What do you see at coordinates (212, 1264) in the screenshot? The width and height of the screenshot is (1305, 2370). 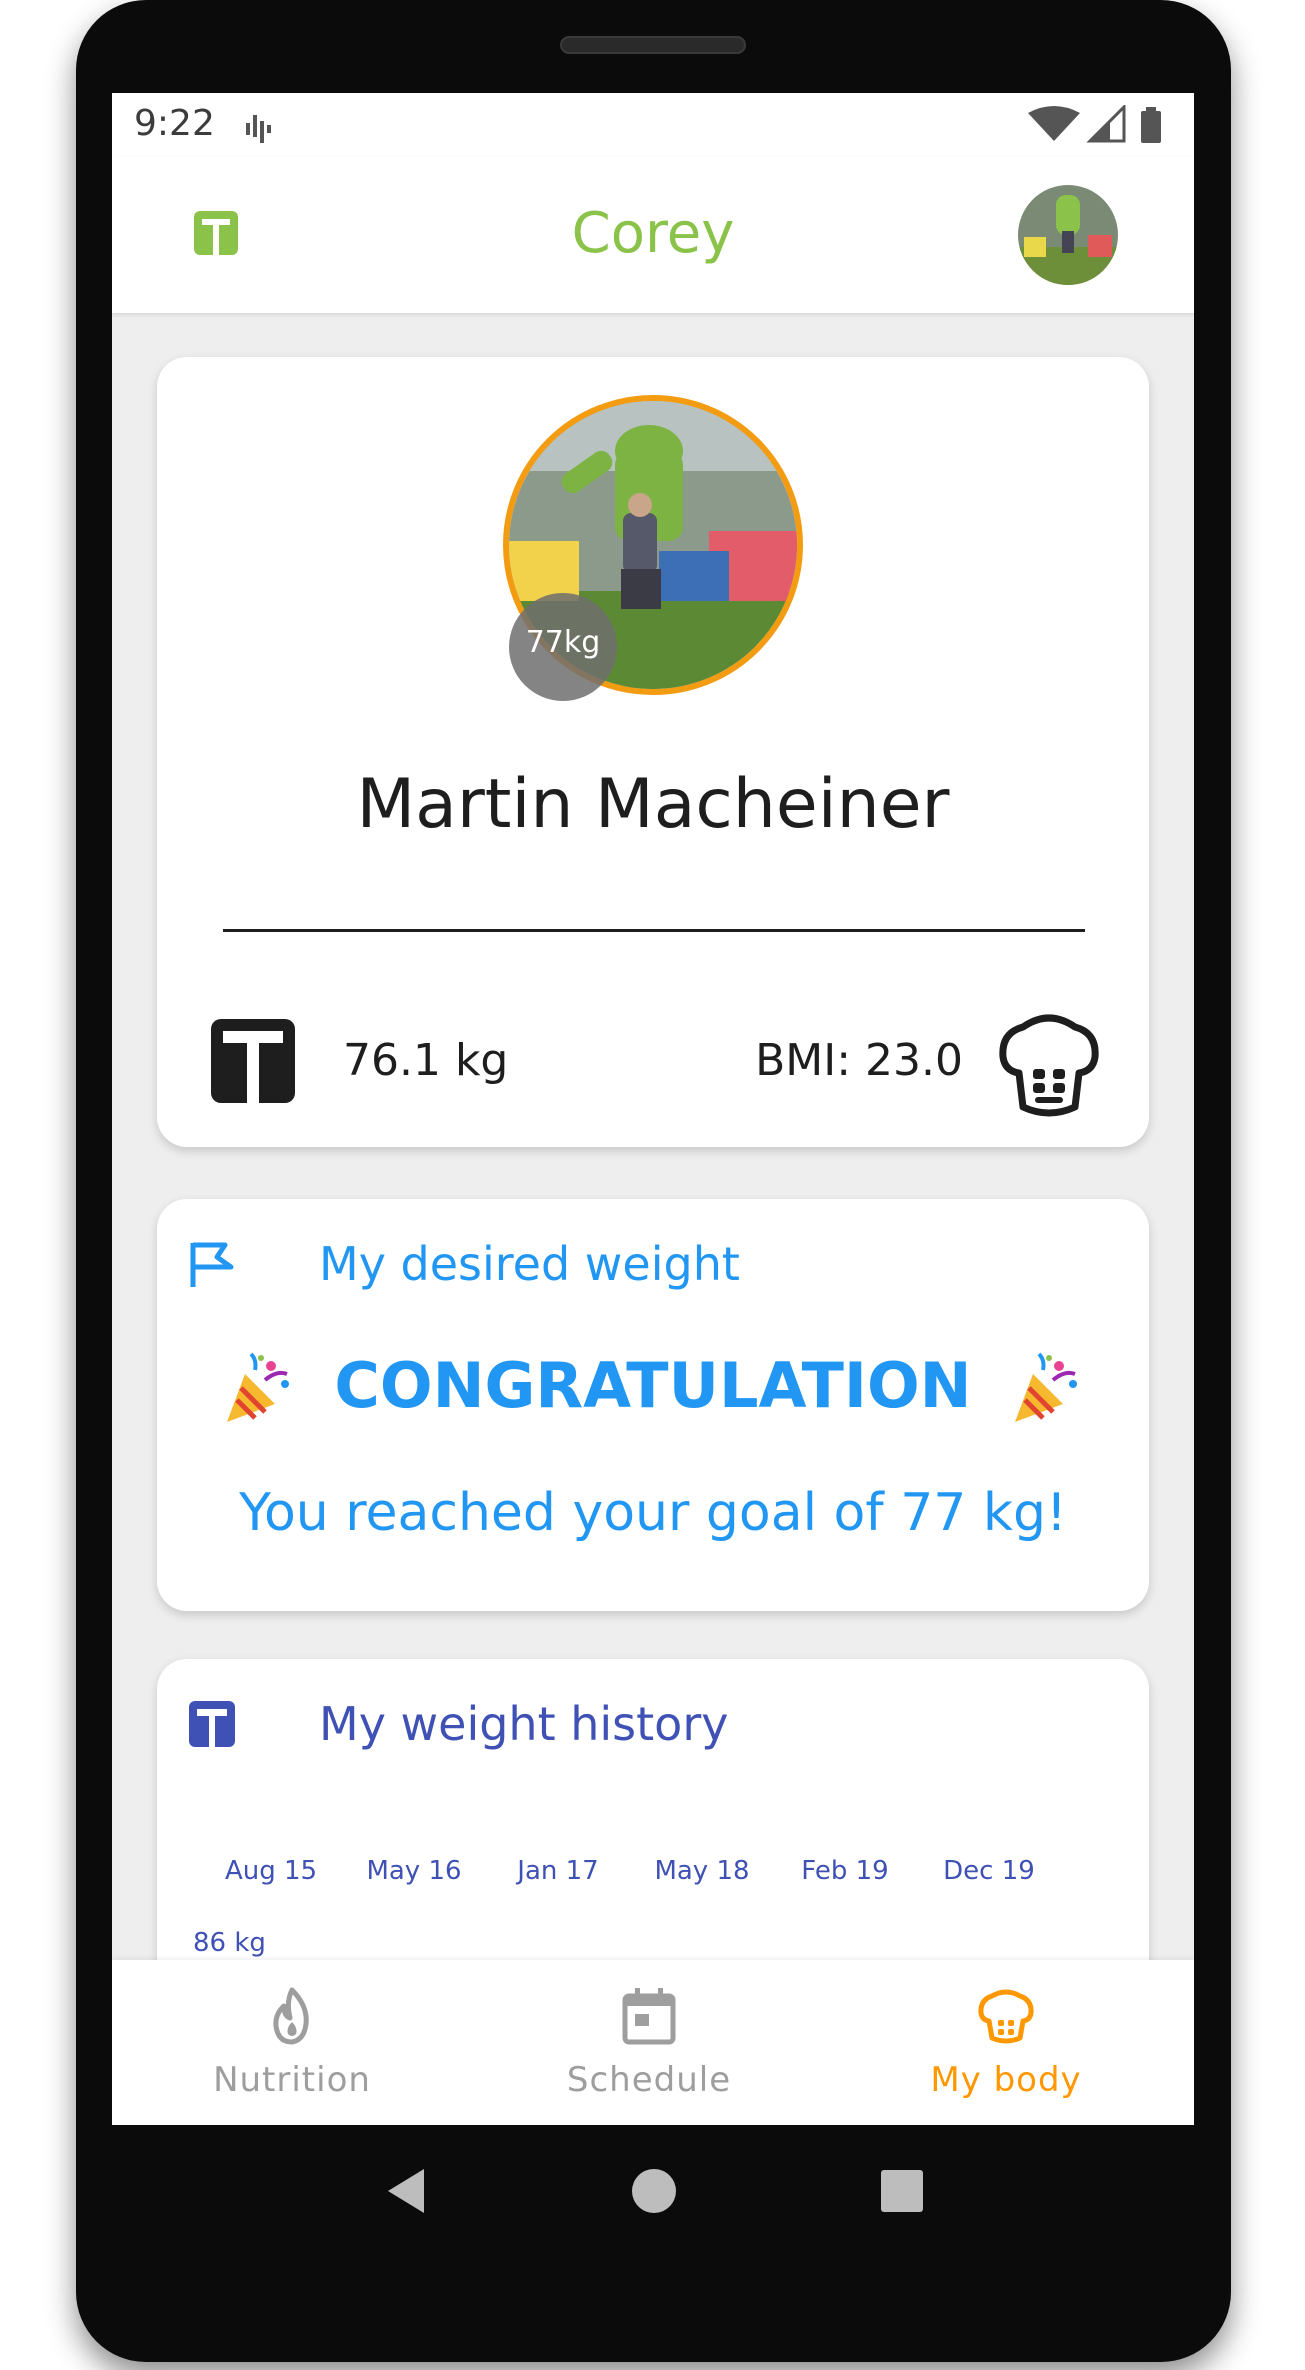 I see `flag-icon` at bounding box center [212, 1264].